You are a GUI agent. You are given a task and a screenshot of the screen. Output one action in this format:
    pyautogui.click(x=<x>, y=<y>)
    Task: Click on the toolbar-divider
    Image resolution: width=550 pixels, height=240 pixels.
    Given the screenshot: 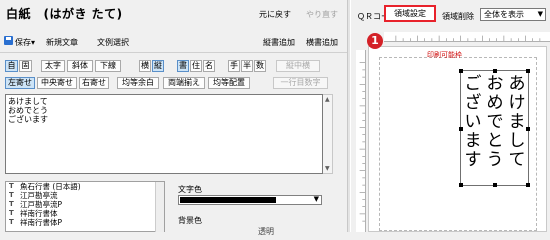 What is the action you would take?
    pyautogui.click(x=173, y=52)
    